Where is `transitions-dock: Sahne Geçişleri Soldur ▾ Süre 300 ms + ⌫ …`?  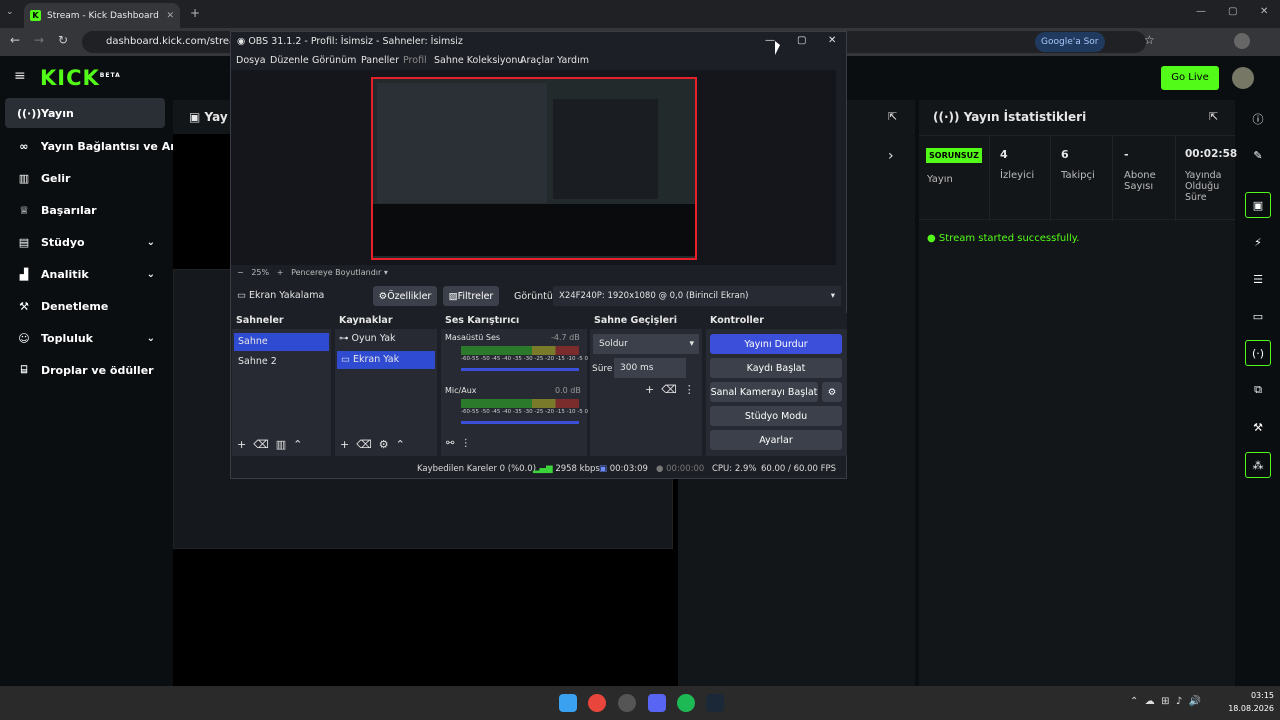
transitions-dock: Sahne Geçişleri Soldur ▾ Süre 300 ms + ⌫ … is located at coordinates (646, 384).